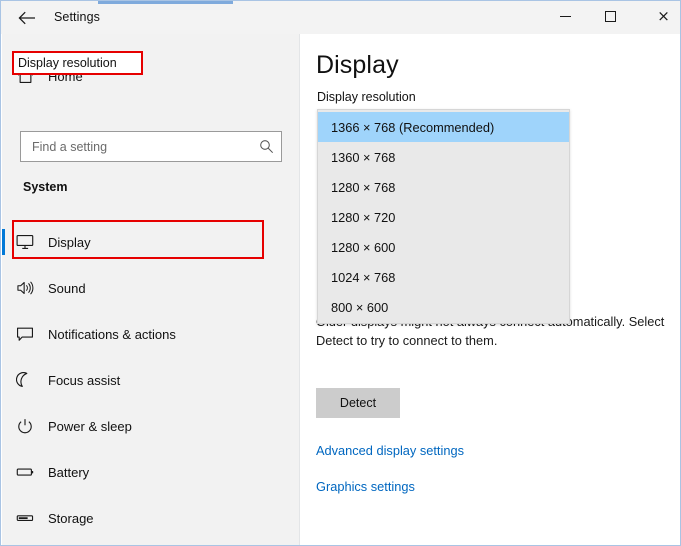 The width and height of the screenshot is (681, 546). I want to click on title-bar: Settings ×, so click(340, 17).